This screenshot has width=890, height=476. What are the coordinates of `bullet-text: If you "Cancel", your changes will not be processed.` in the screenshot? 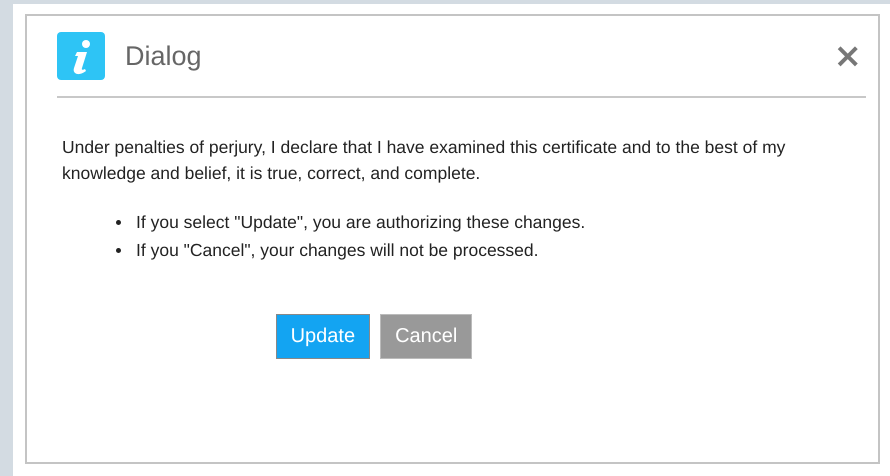 It's located at (337, 250).